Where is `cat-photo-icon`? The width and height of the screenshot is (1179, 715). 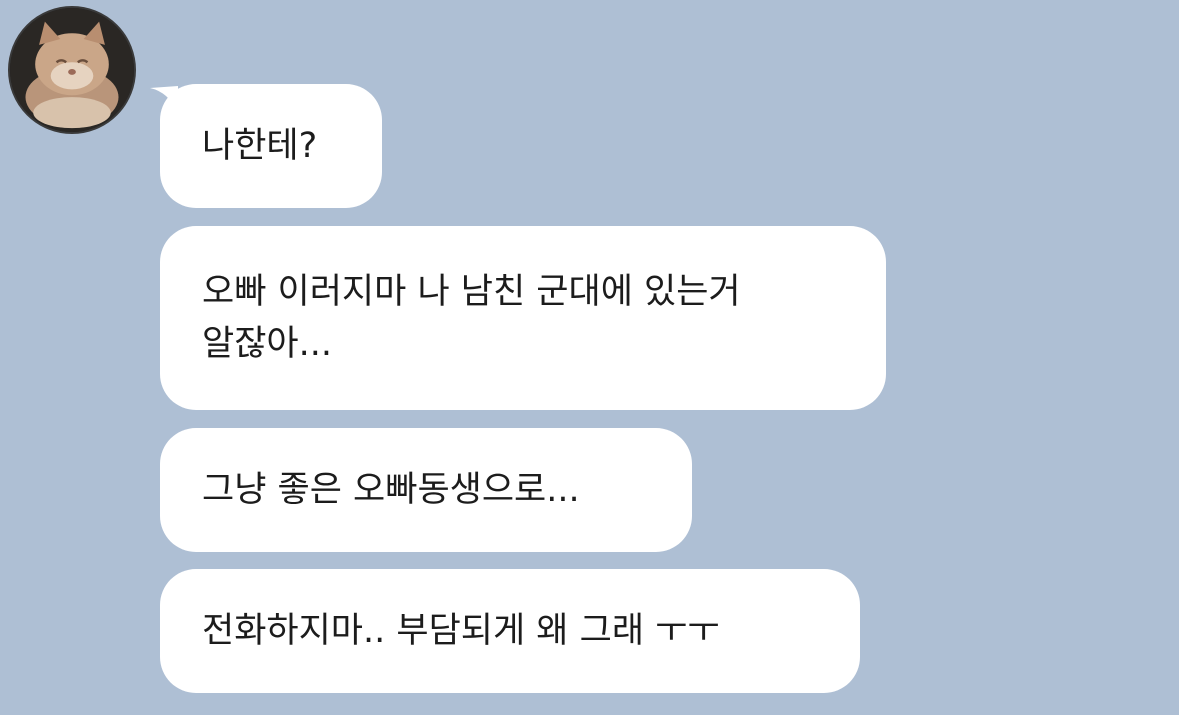
cat-photo-icon is located at coordinates (72, 70).